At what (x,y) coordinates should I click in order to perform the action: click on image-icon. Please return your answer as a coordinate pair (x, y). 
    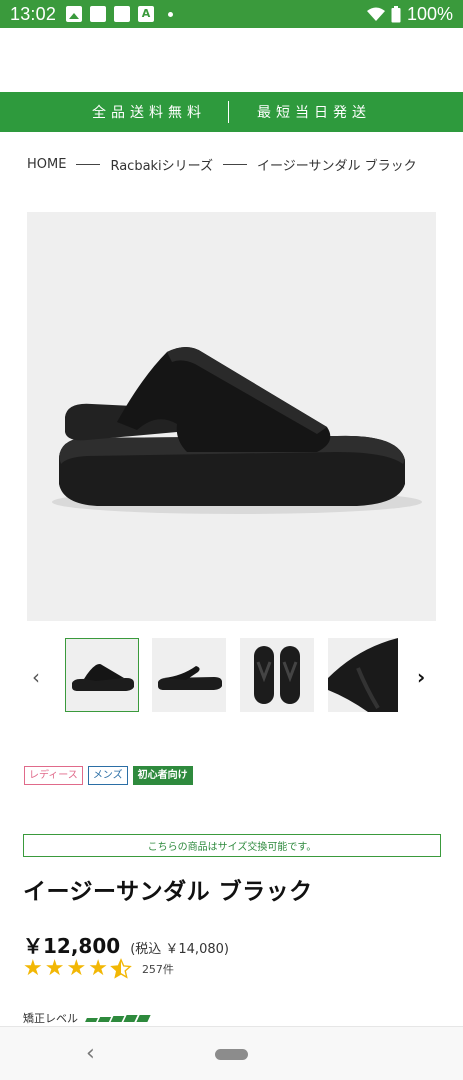
    Looking at the image, I should click on (74, 14).